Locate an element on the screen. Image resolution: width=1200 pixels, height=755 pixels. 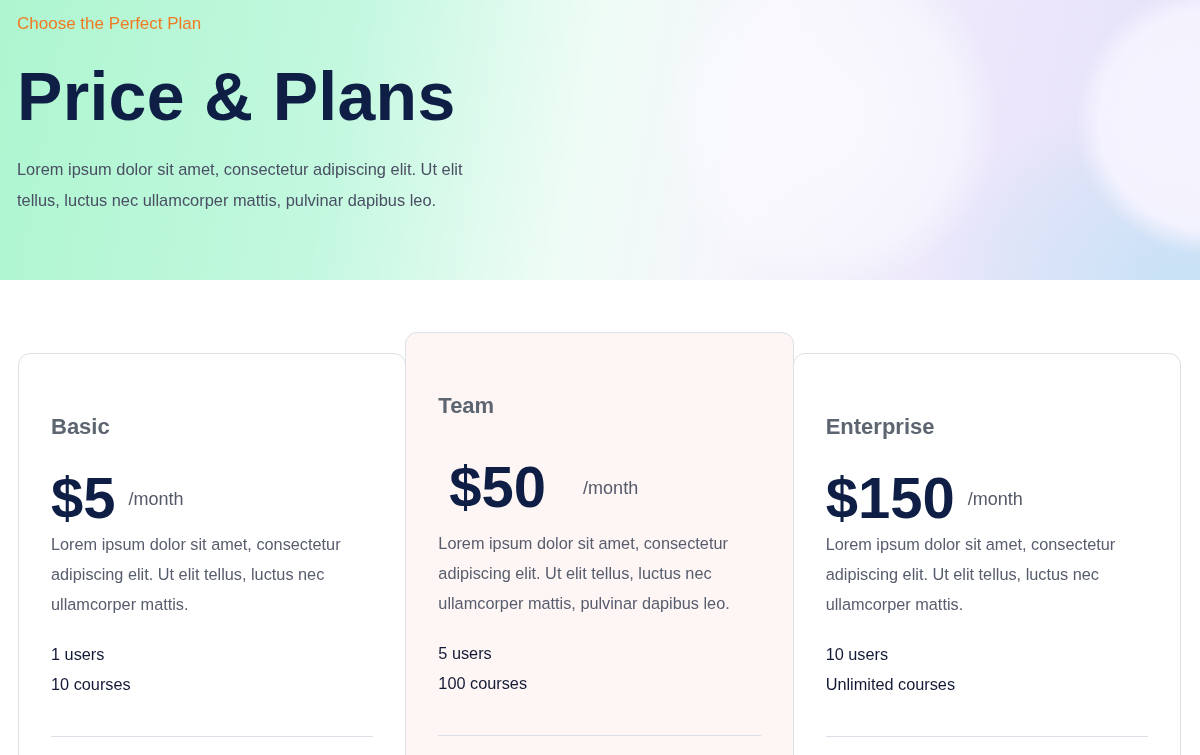
plan-feature: 100 courses is located at coordinates (483, 683).